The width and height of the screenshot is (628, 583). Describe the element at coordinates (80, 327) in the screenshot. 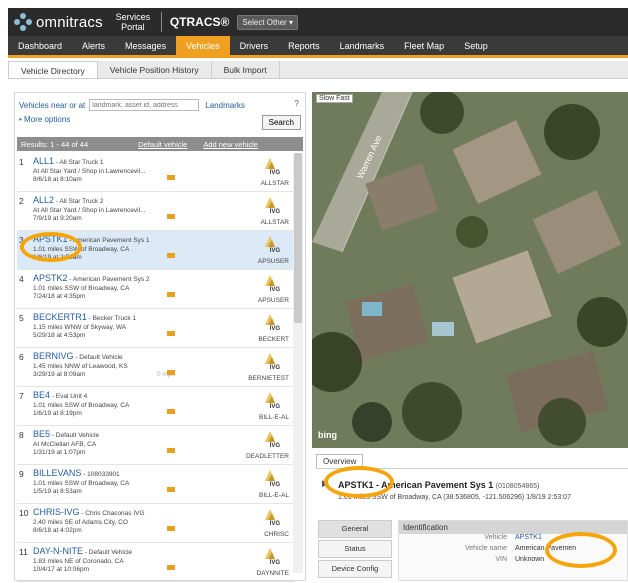

I see `vehicle-location: 1.15 miles WNW of Skyway, WA` at that location.